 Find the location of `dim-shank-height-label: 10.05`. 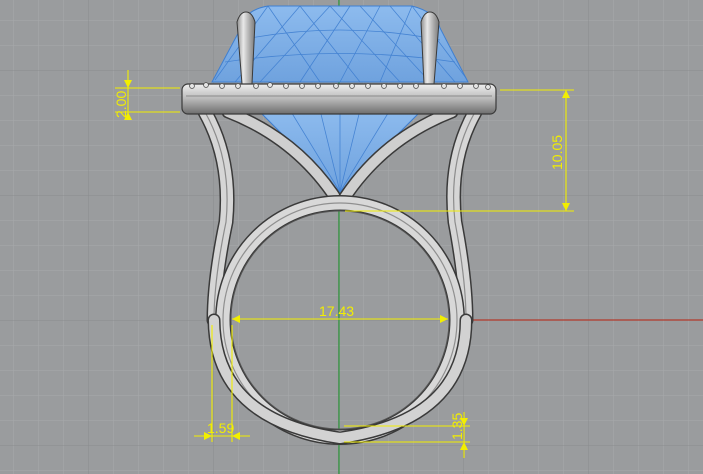

dim-shank-height-label: 10.05 is located at coordinates (557, 152).